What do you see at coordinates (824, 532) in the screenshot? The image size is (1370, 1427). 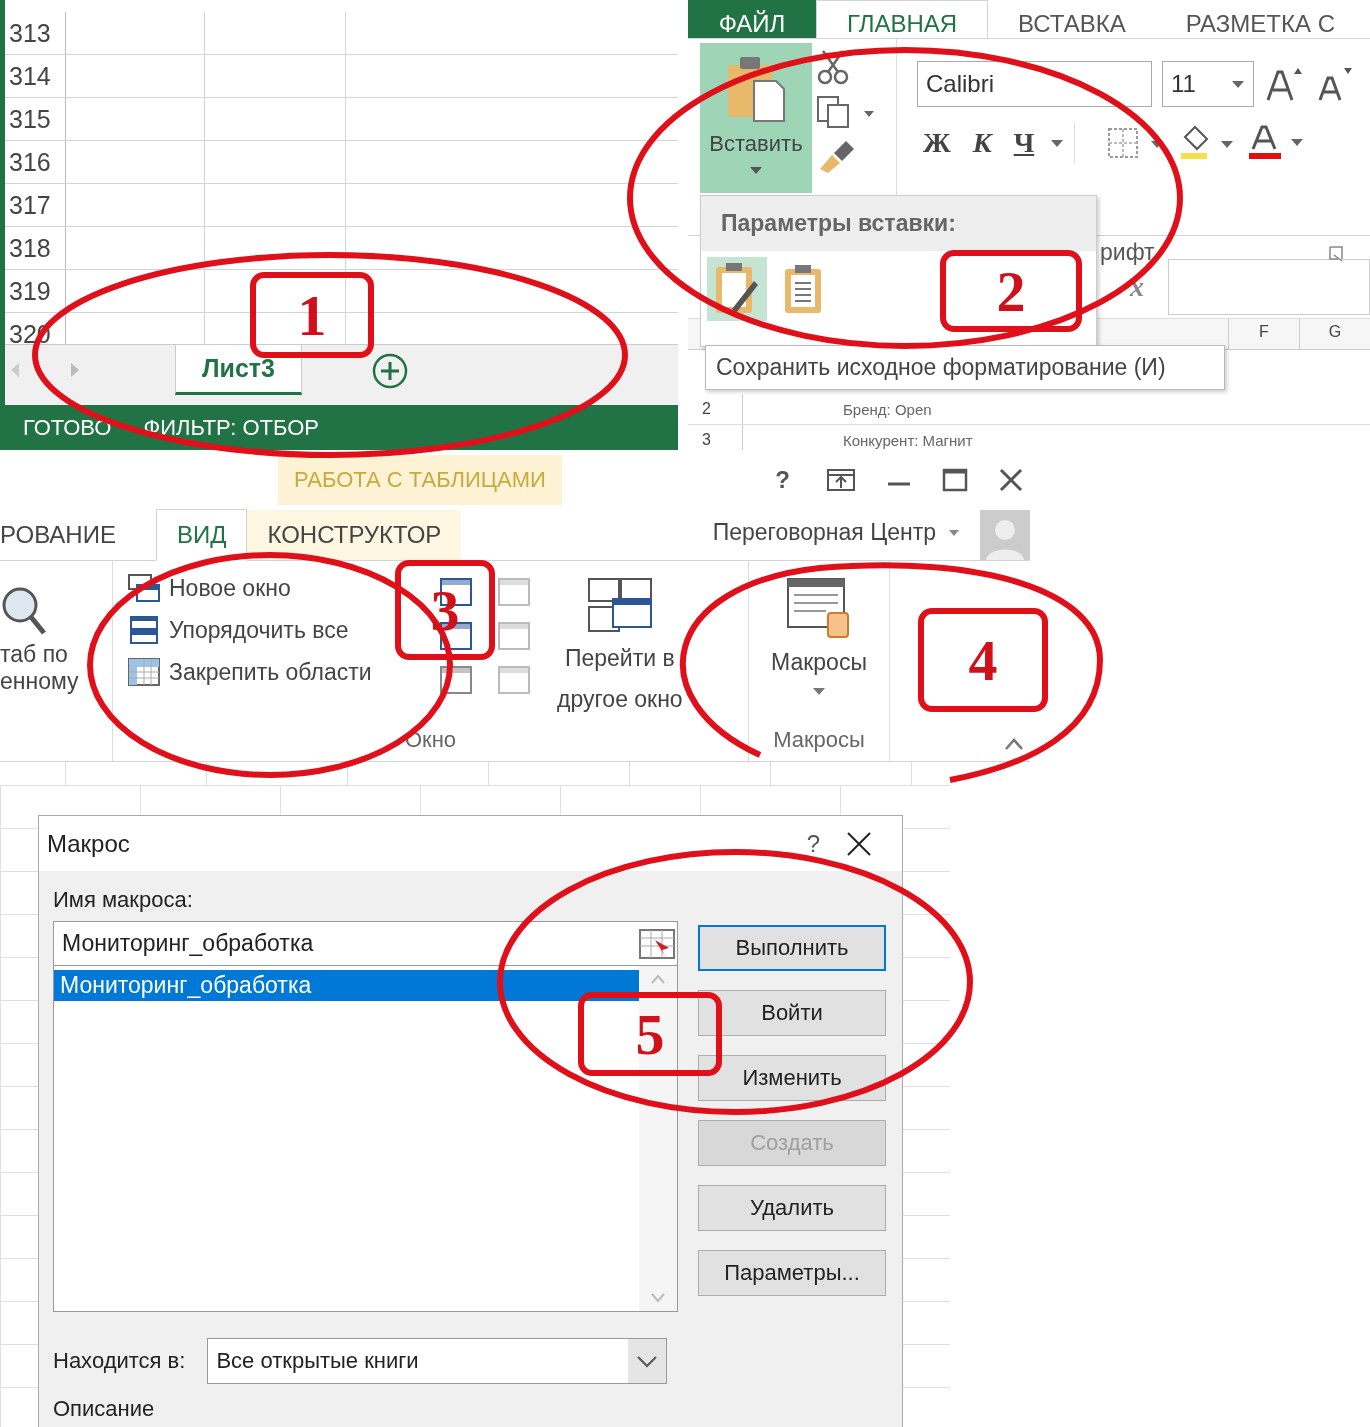 I see `account-name: Переговорная Центр` at bounding box center [824, 532].